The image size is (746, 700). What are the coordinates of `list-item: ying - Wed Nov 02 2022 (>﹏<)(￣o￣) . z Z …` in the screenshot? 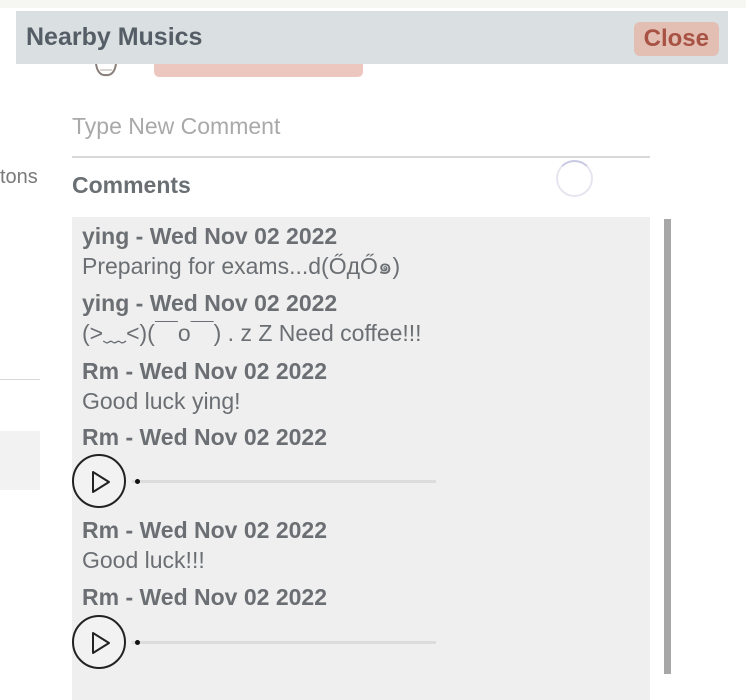 It's located at (252, 318).